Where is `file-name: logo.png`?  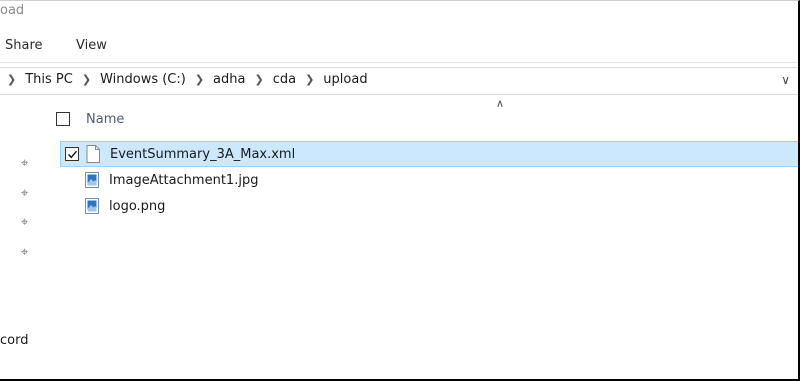 file-name: logo.png is located at coordinates (137, 206).